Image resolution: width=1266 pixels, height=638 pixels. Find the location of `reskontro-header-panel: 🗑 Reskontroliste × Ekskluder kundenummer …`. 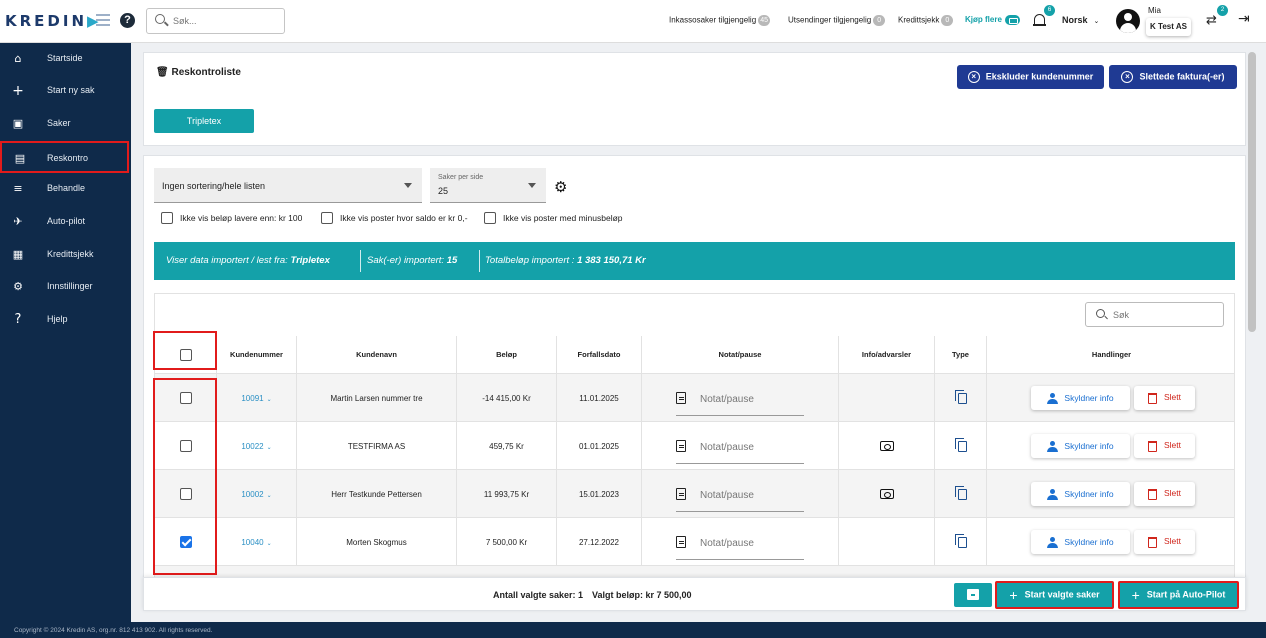

reskontro-header-panel: 🗑 Reskontroliste × Ekskluder kundenummer … is located at coordinates (694, 99).